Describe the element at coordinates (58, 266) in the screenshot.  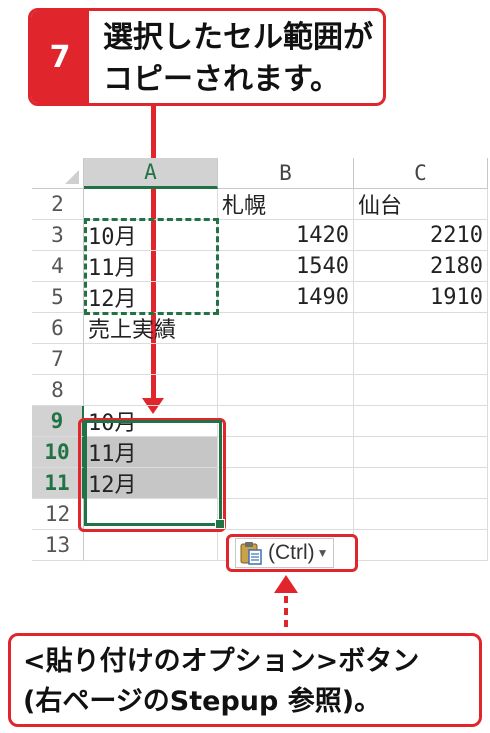
I see `row-header: 4` at that location.